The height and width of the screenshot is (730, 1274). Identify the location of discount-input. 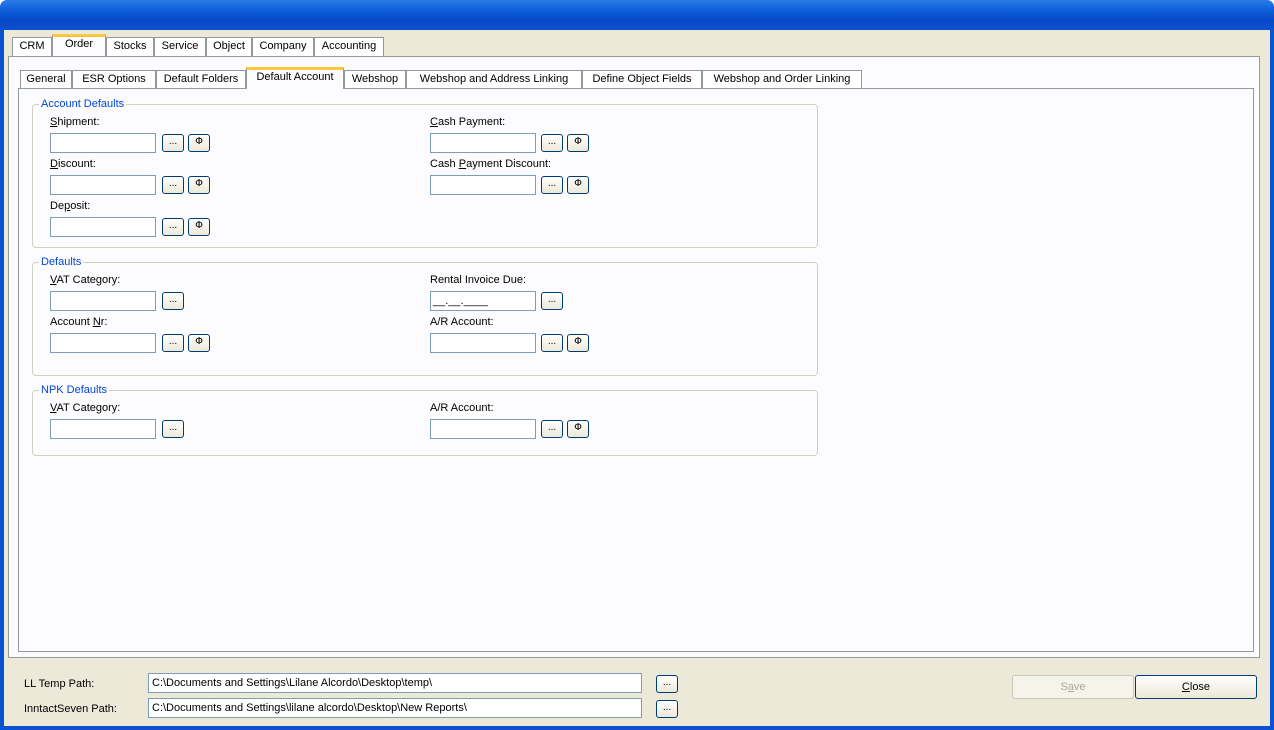
(103, 185).